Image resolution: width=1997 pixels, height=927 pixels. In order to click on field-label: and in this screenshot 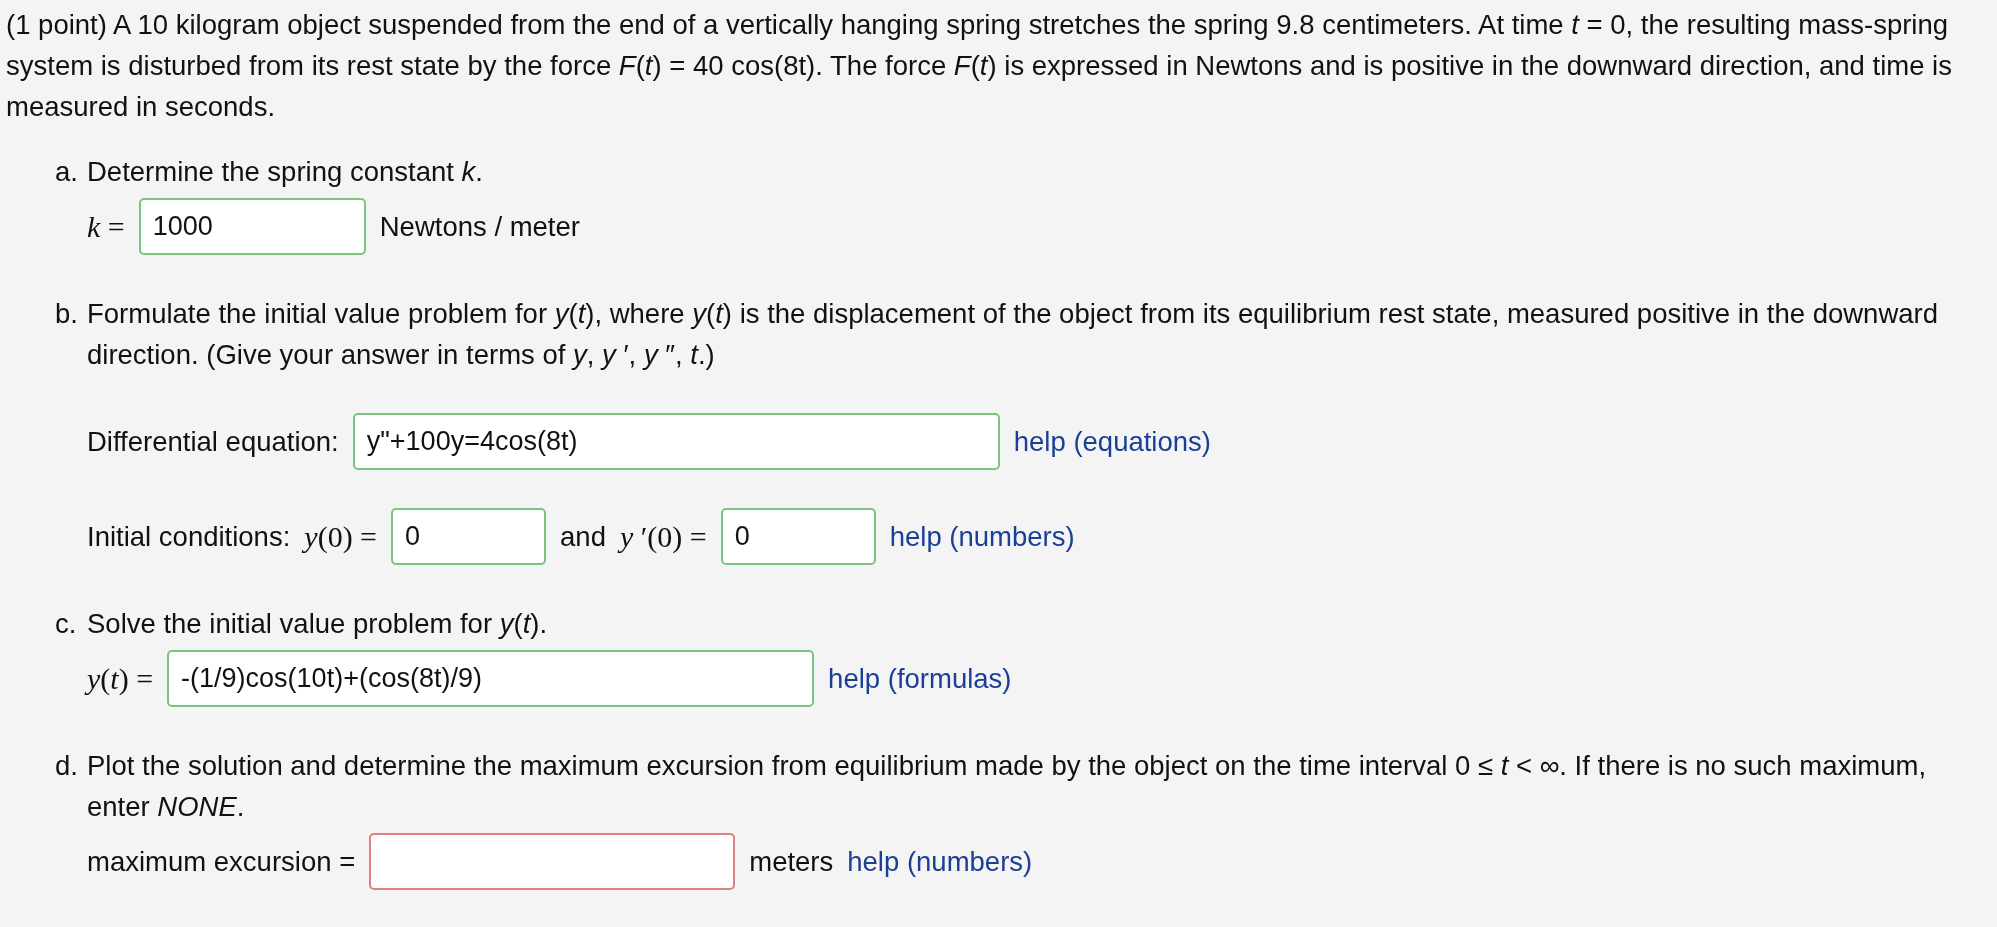, I will do `click(583, 537)`.